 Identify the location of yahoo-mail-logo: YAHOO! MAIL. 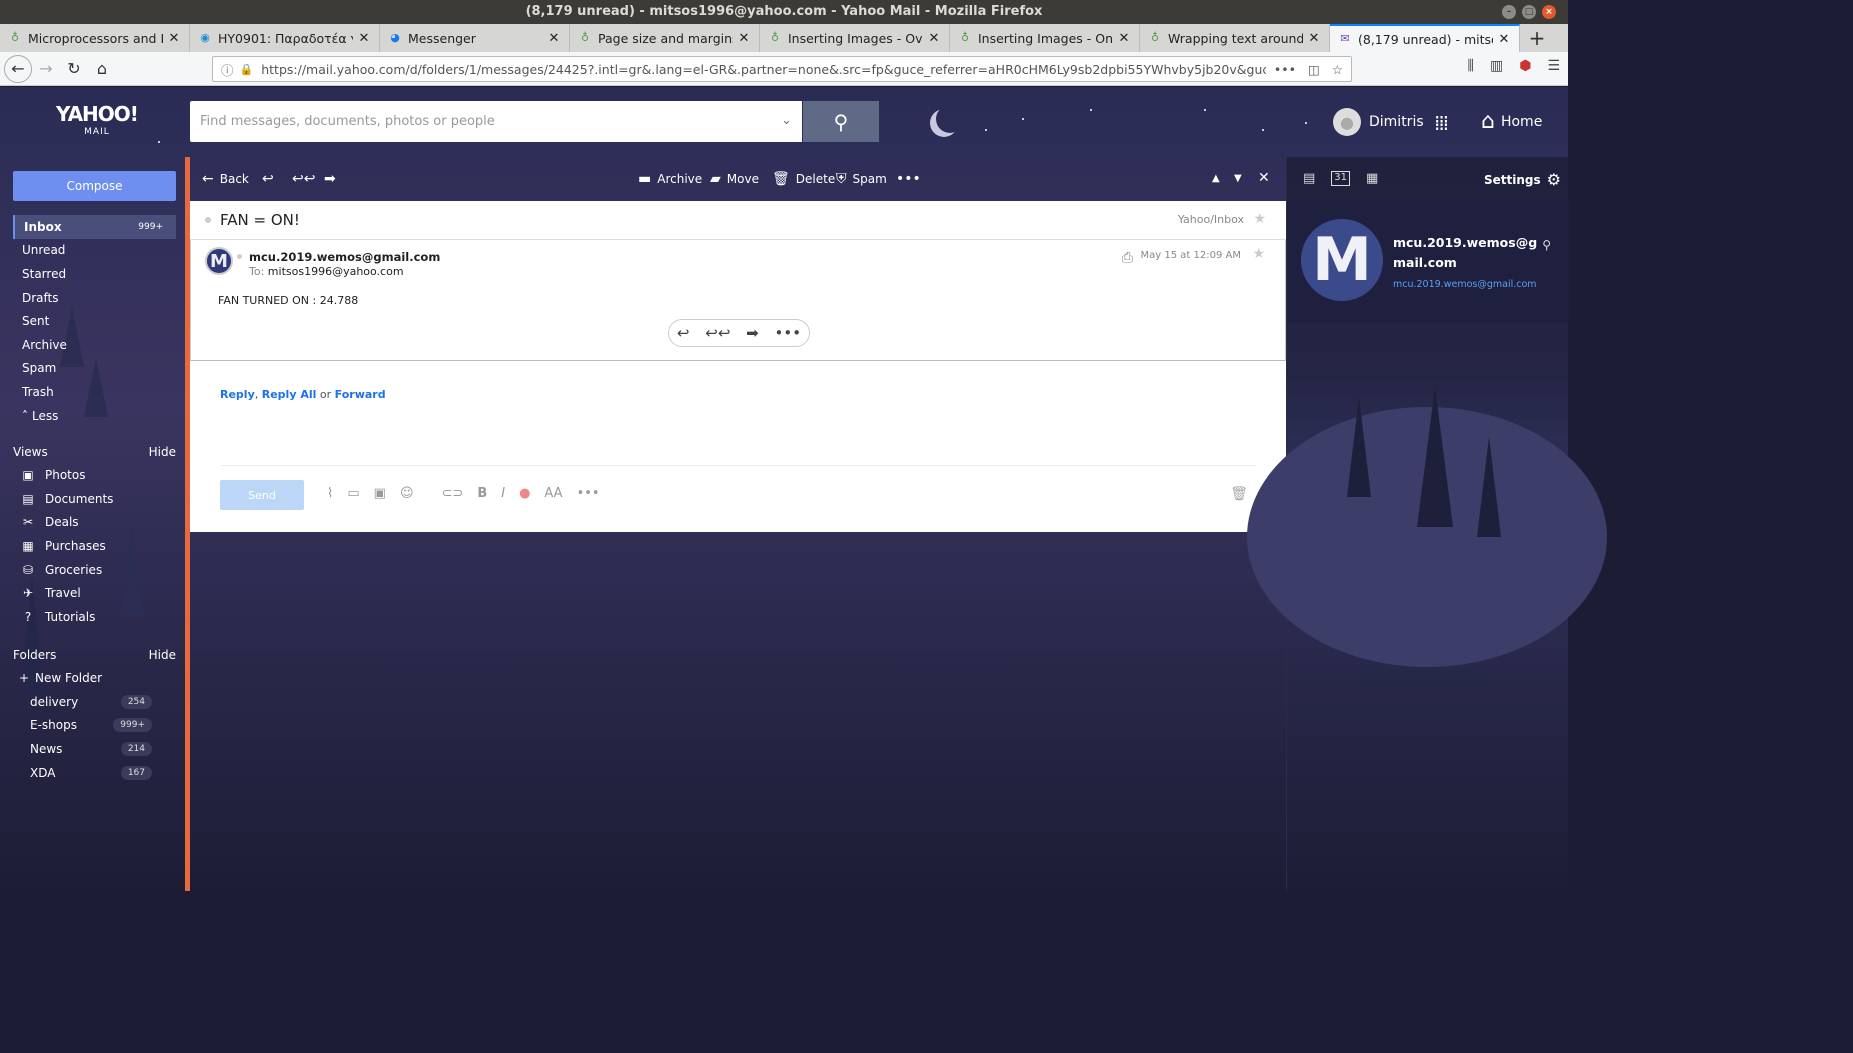
(97, 122).